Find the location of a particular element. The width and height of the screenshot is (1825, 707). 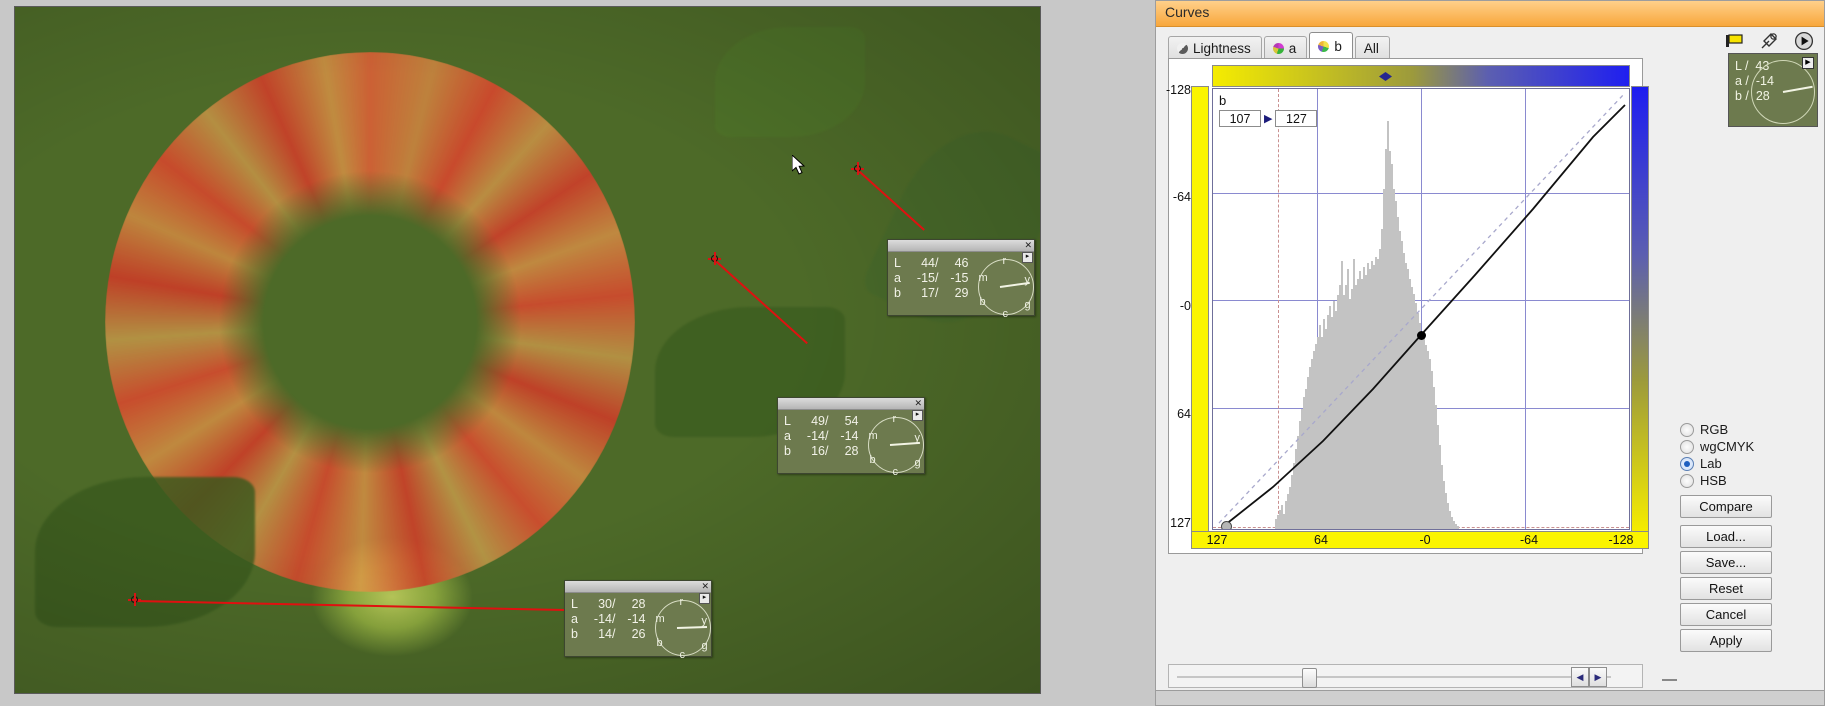

value-after: 54 is located at coordinates (851, 421).